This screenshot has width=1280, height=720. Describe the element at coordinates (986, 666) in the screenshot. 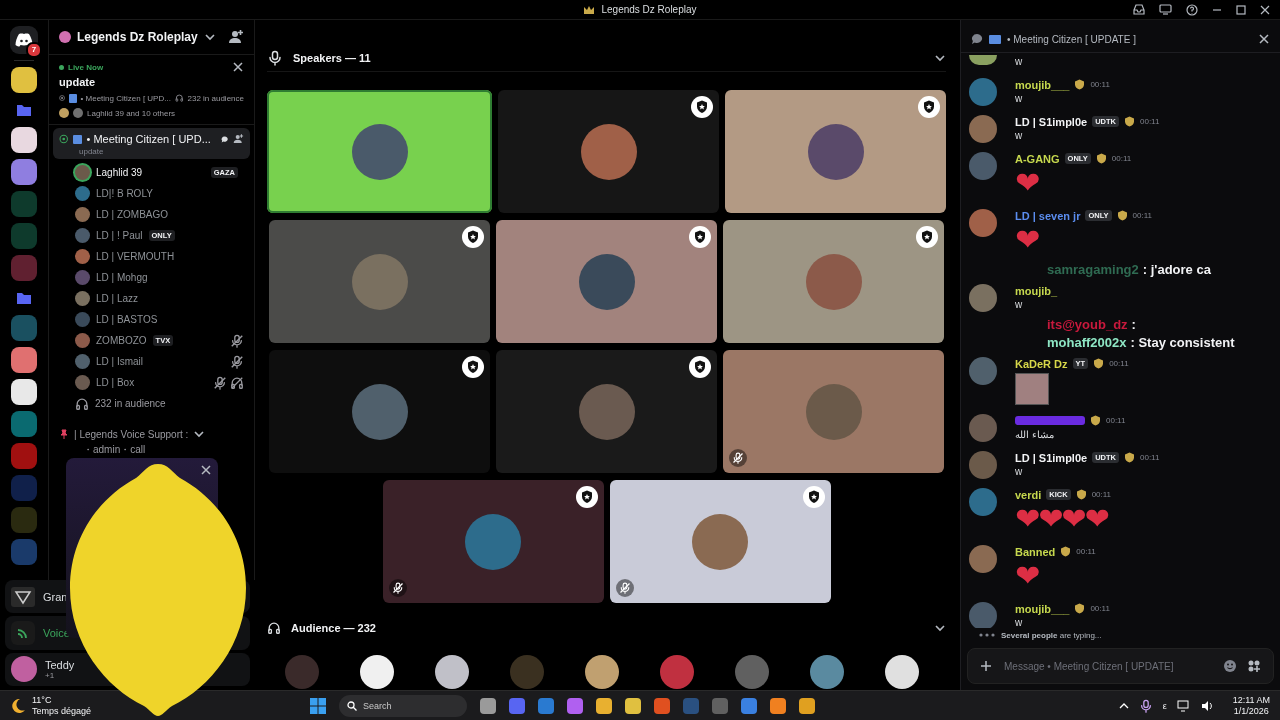

I see `plus-icon` at that location.